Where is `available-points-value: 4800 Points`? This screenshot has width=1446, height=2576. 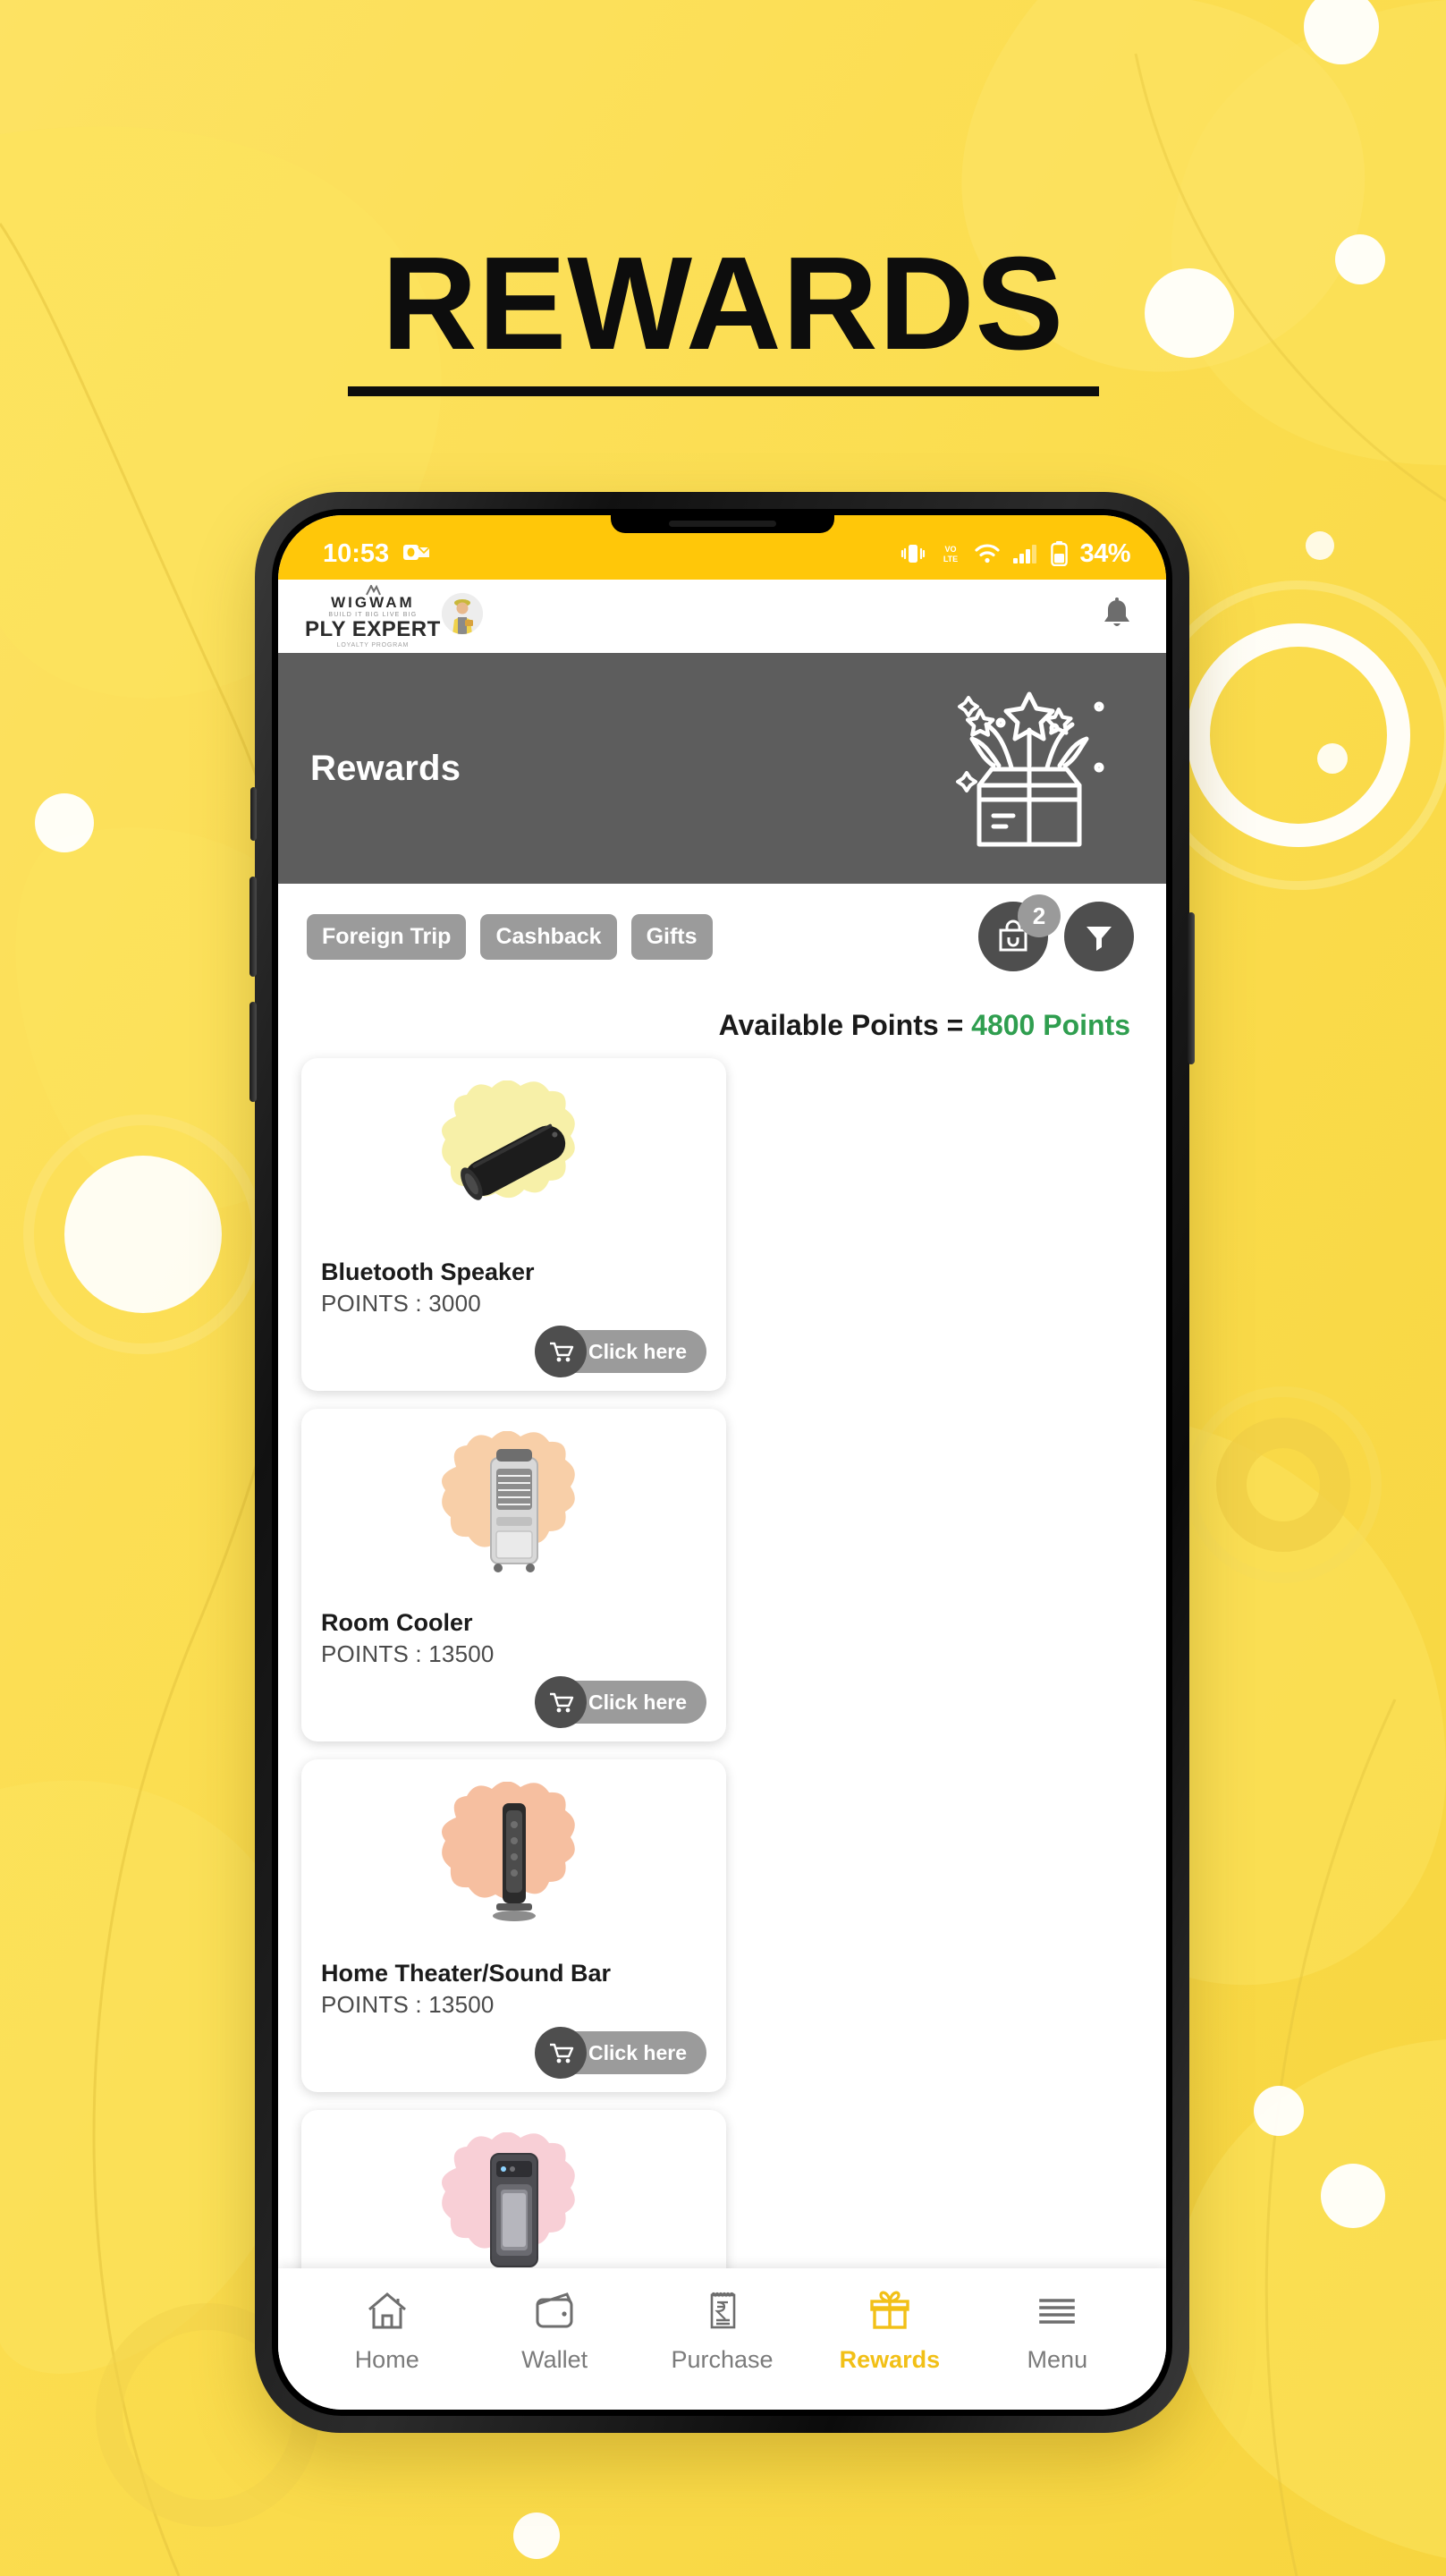
available-points-value: 4800 Points is located at coordinates (1050, 1025).